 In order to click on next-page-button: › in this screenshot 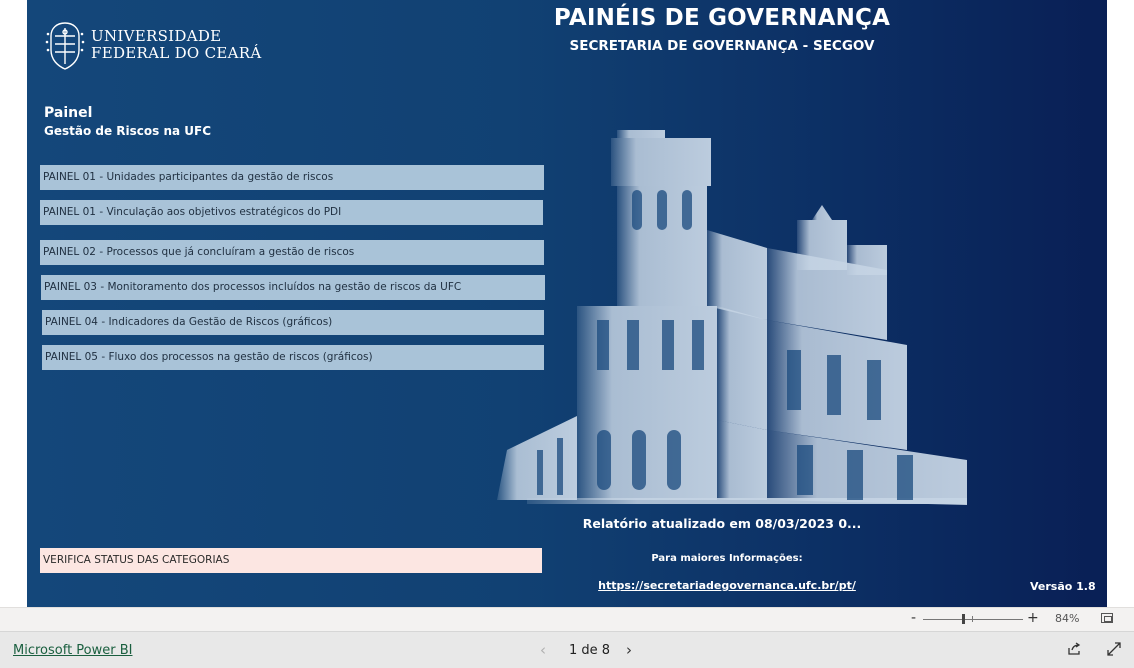, I will do `click(629, 650)`.